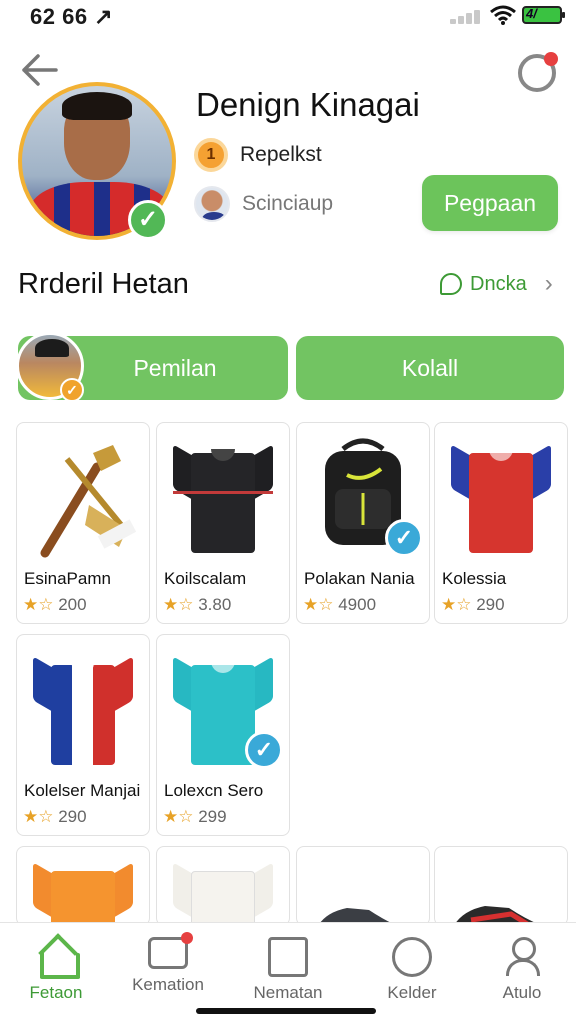  I want to click on follow-button: Pegpaan, so click(490, 203).